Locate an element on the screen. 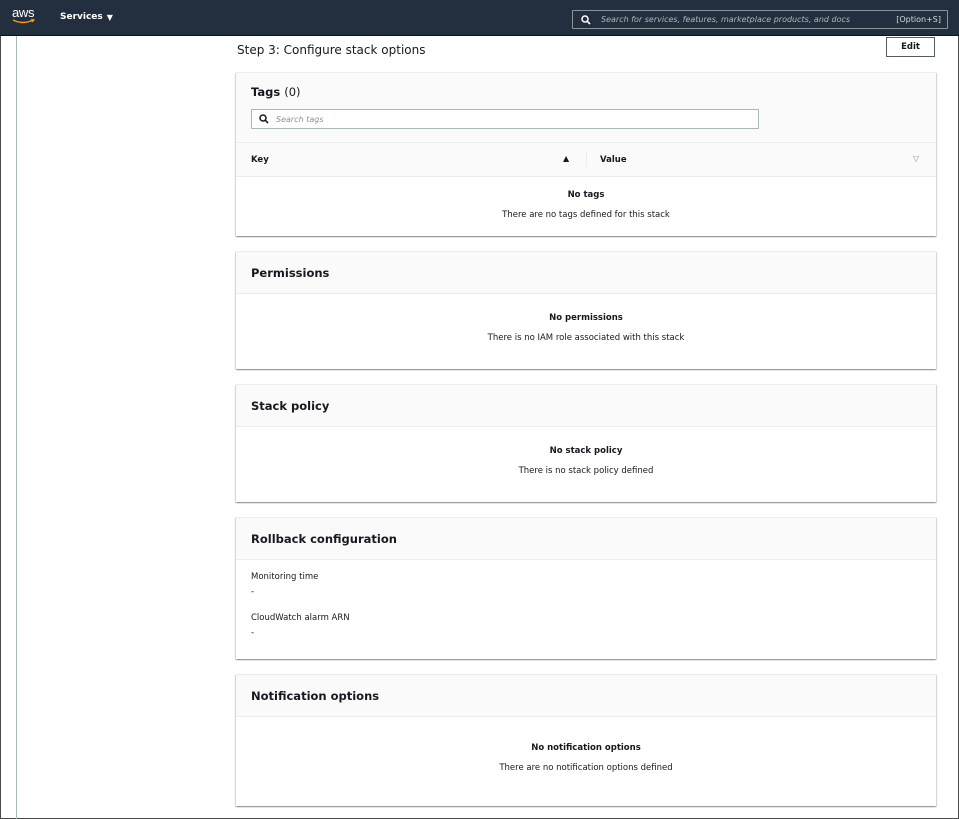  sort-ascending-icon: ▲ is located at coordinates (566, 158).